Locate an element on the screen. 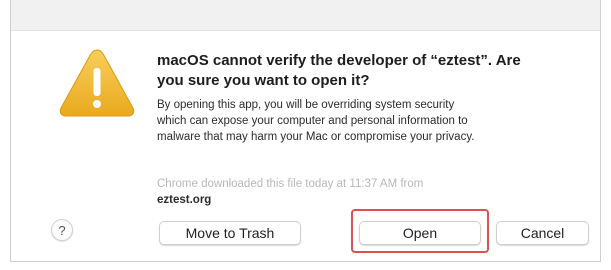 This screenshot has height=270, width=611. move-to-trash-button: Move to Trash is located at coordinates (230, 233).